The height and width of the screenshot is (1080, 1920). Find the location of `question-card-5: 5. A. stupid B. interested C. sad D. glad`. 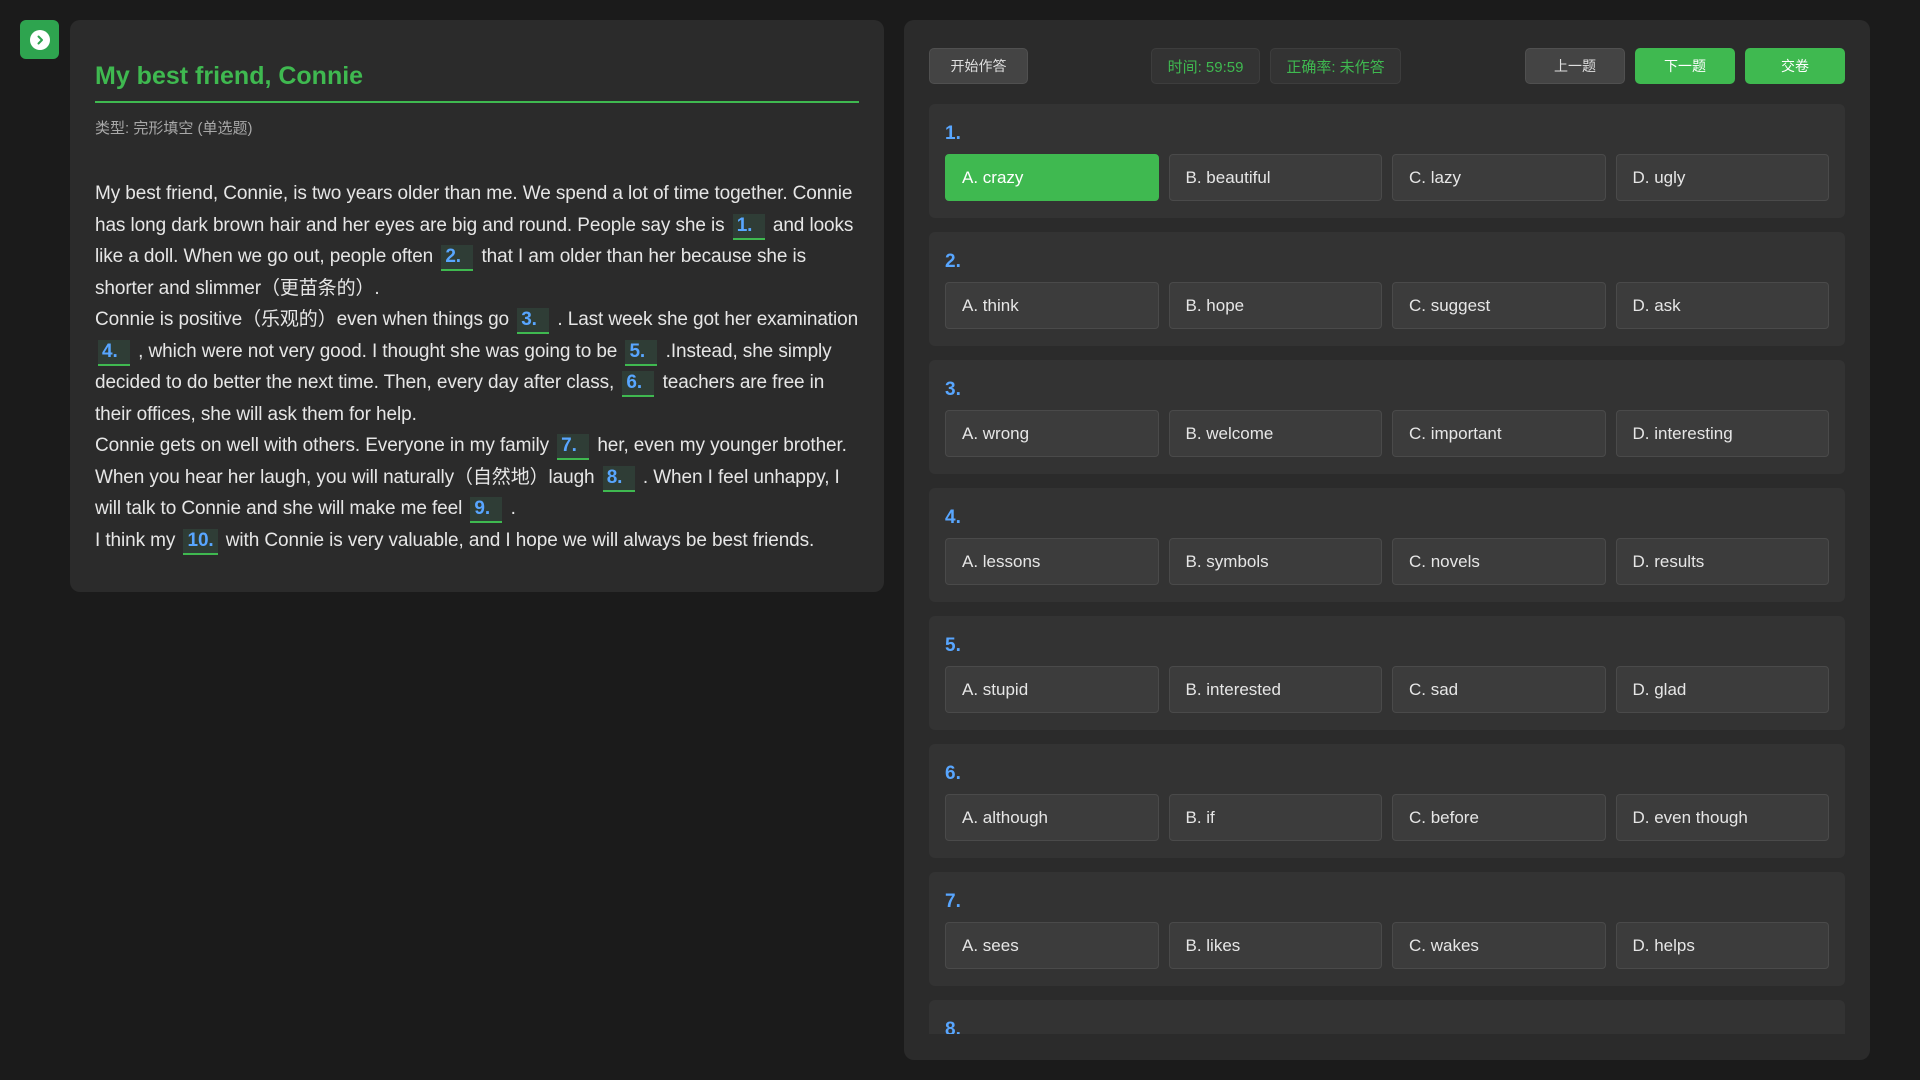

question-card-5: 5. A. stupid B. interested C. sad D. glad is located at coordinates (1387, 673).